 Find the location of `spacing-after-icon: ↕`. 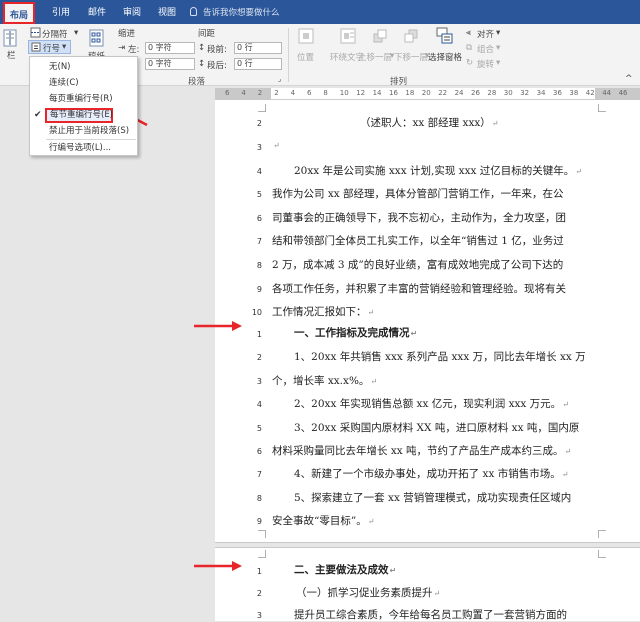

spacing-after-icon: ↕ is located at coordinates (202, 64).